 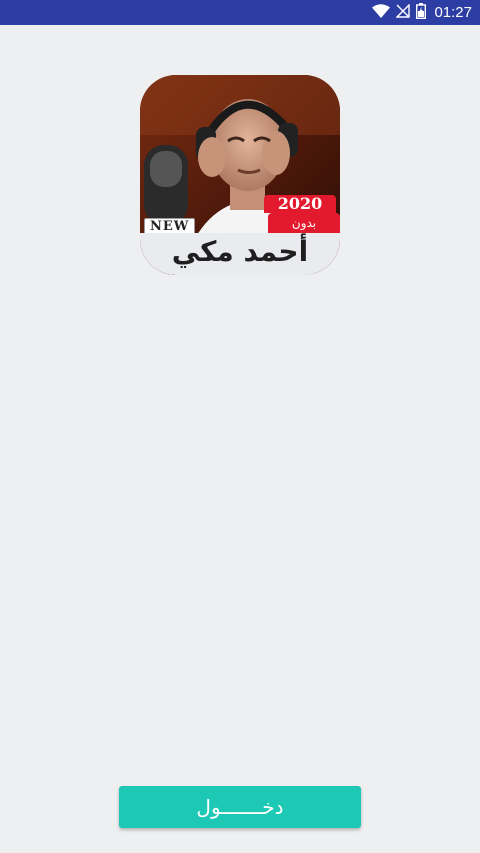 What do you see at coordinates (403, 12) in the screenshot?
I see `no-signal-icon` at bounding box center [403, 12].